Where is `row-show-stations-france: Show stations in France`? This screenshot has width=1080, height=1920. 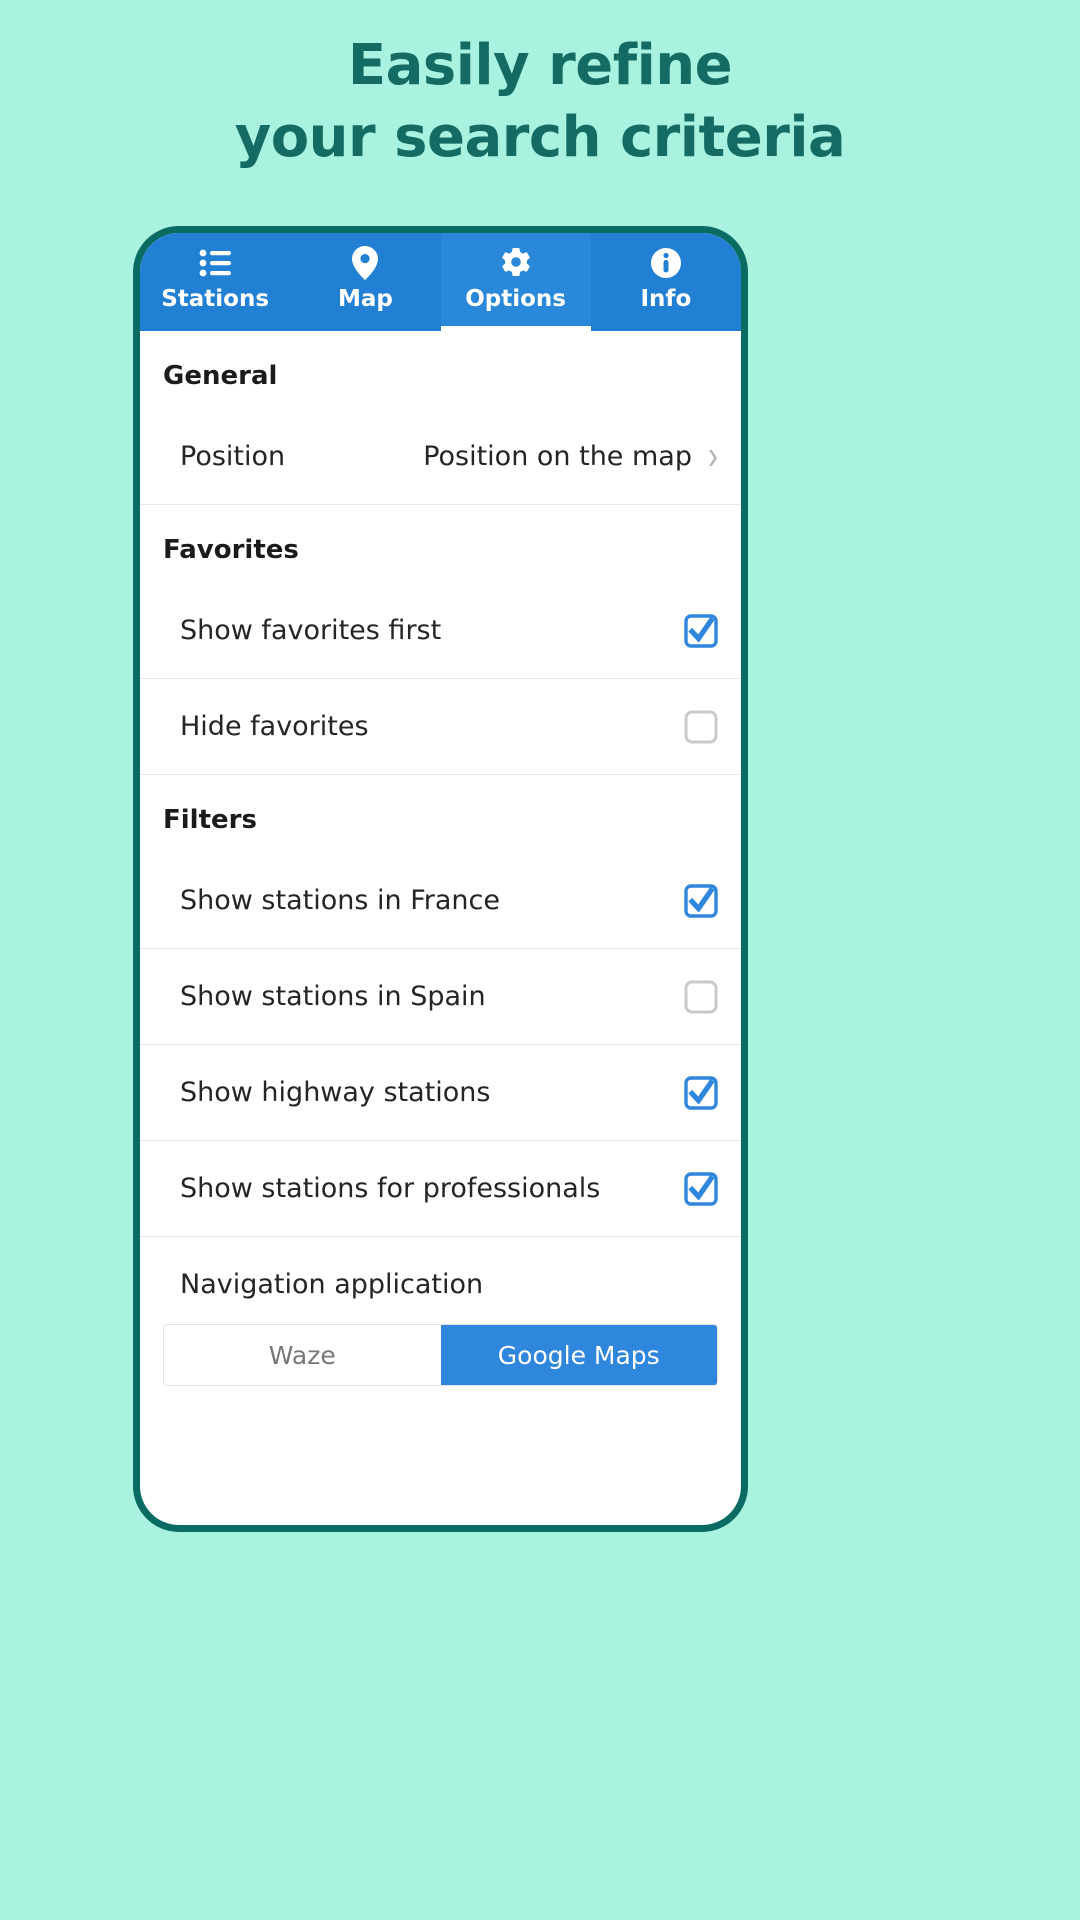 row-show-stations-france: Show stations in France is located at coordinates (440, 901).